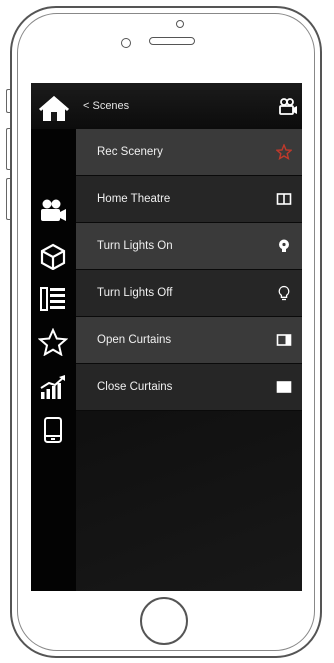  I want to click on scene-row-turn-lights-off: Turn Lights Off, so click(189, 293).